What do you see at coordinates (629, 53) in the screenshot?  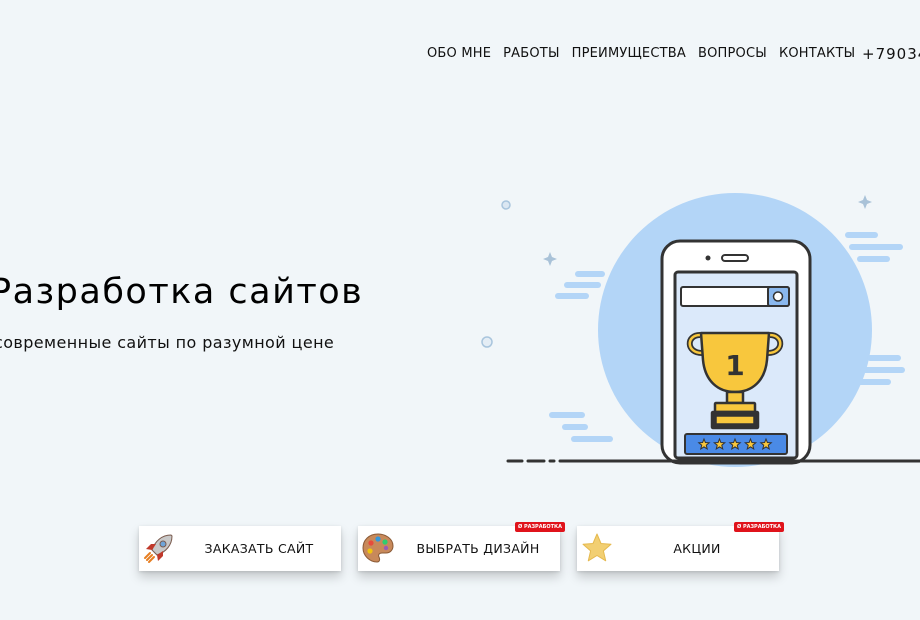 I see `nav-item-advantages: ПРЕИМУЩЕСТВА` at bounding box center [629, 53].